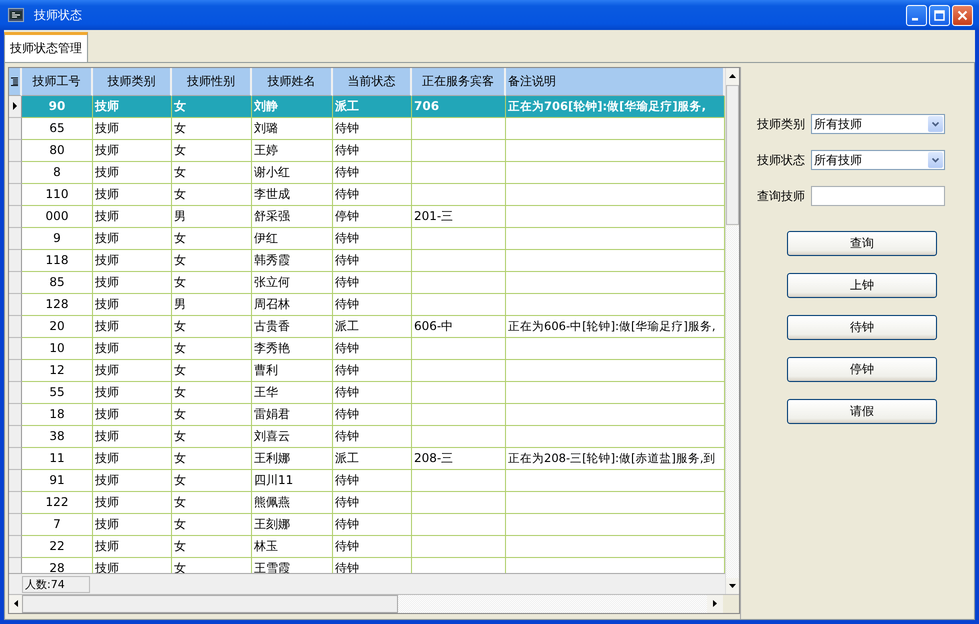 The image size is (979, 624). Describe the element at coordinates (367, 349) in the screenshot. I see `table-row: 10 技师 女 李秀艳 待钟` at that location.